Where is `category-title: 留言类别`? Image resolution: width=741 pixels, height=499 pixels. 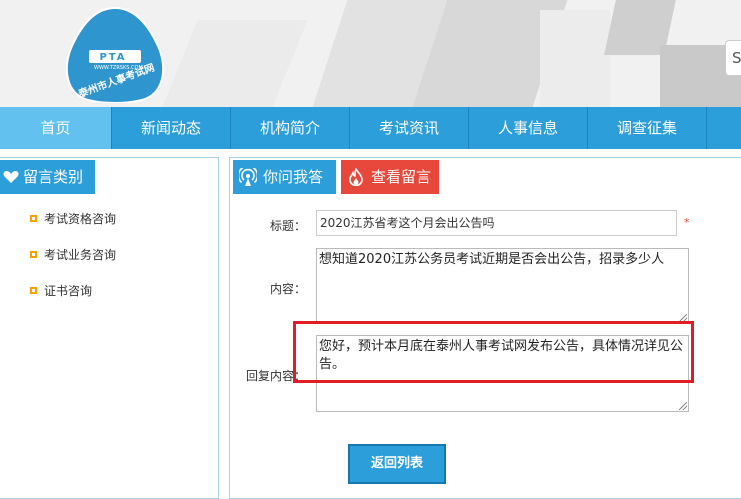 category-title: 留言类别 is located at coordinates (47, 177).